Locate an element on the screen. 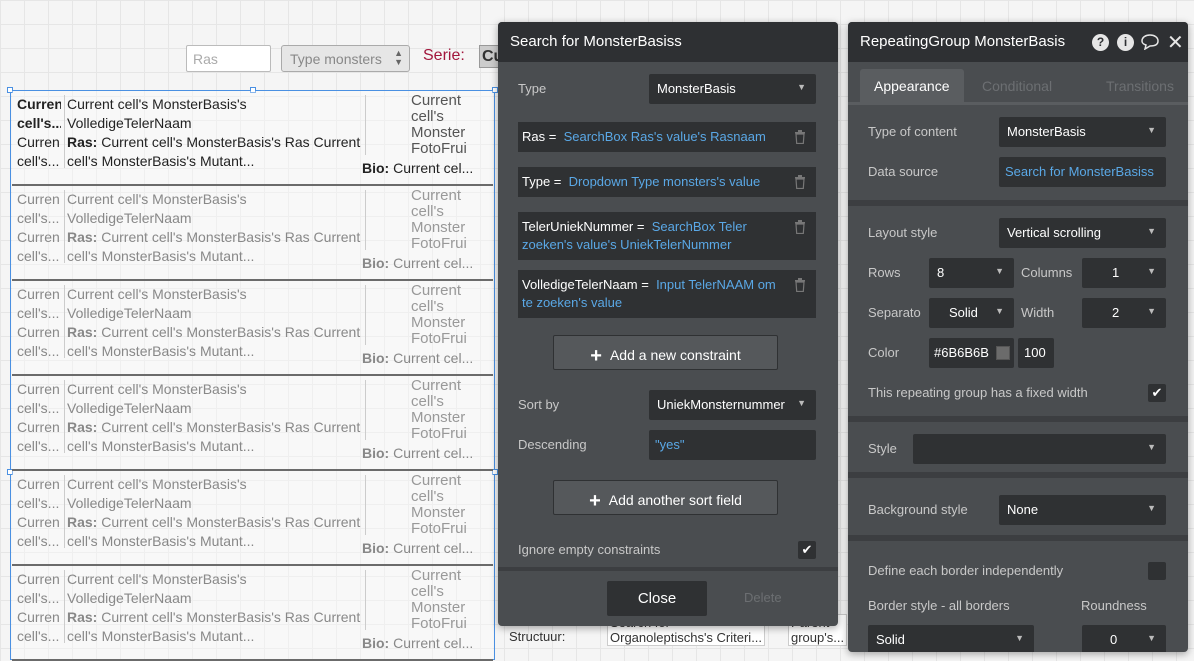 The width and height of the screenshot is (1194, 661). add-constraint-label: Add a new constraint is located at coordinates (675, 355).